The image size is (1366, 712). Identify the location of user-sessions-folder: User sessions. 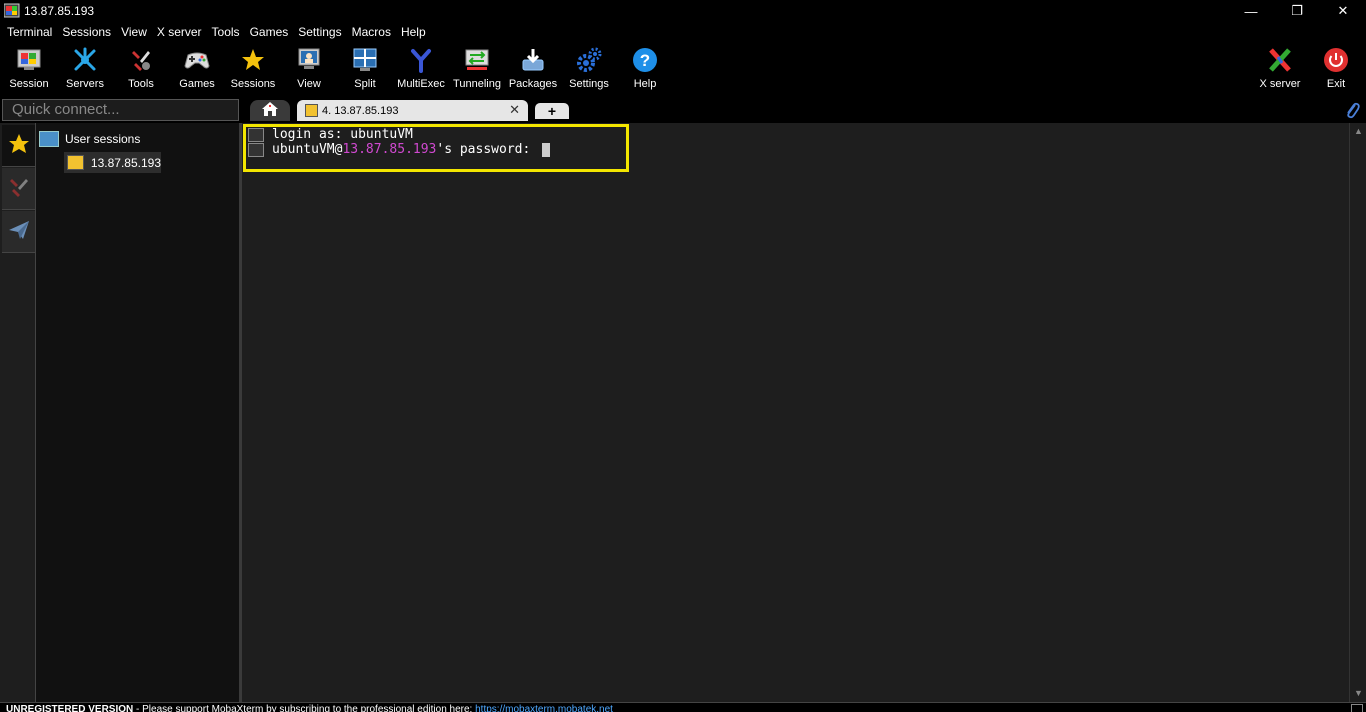
(89, 139).